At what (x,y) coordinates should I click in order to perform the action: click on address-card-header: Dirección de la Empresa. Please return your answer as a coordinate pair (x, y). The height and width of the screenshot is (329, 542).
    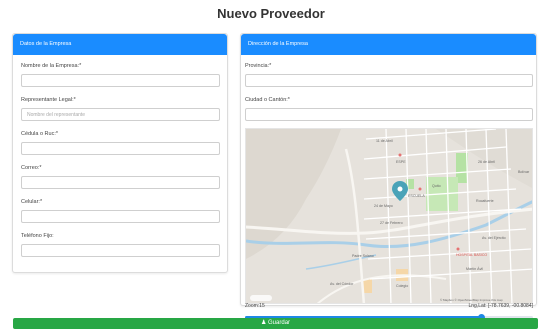
    Looking at the image, I should click on (388, 44).